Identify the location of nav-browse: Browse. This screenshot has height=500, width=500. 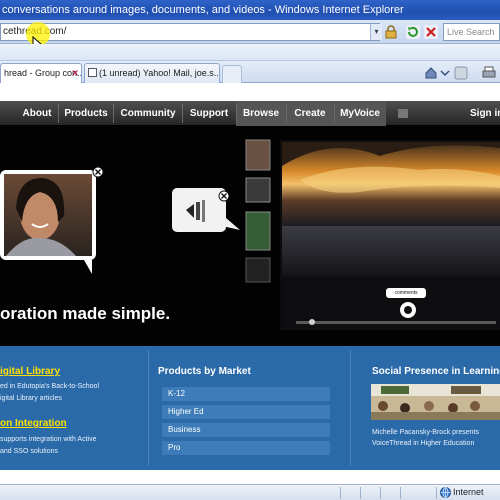
(261, 113).